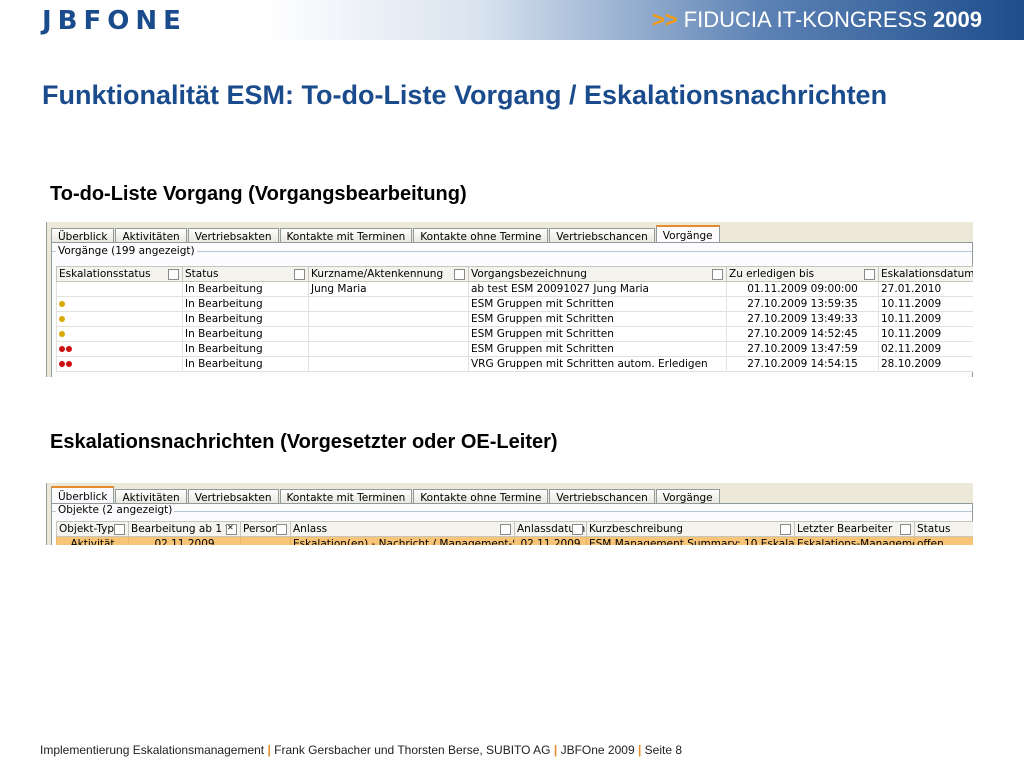 This screenshot has width=1024, height=768. Describe the element at coordinates (388, 289) in the screenshot. I see `cell-kurzname: Jung Maria` at that location.